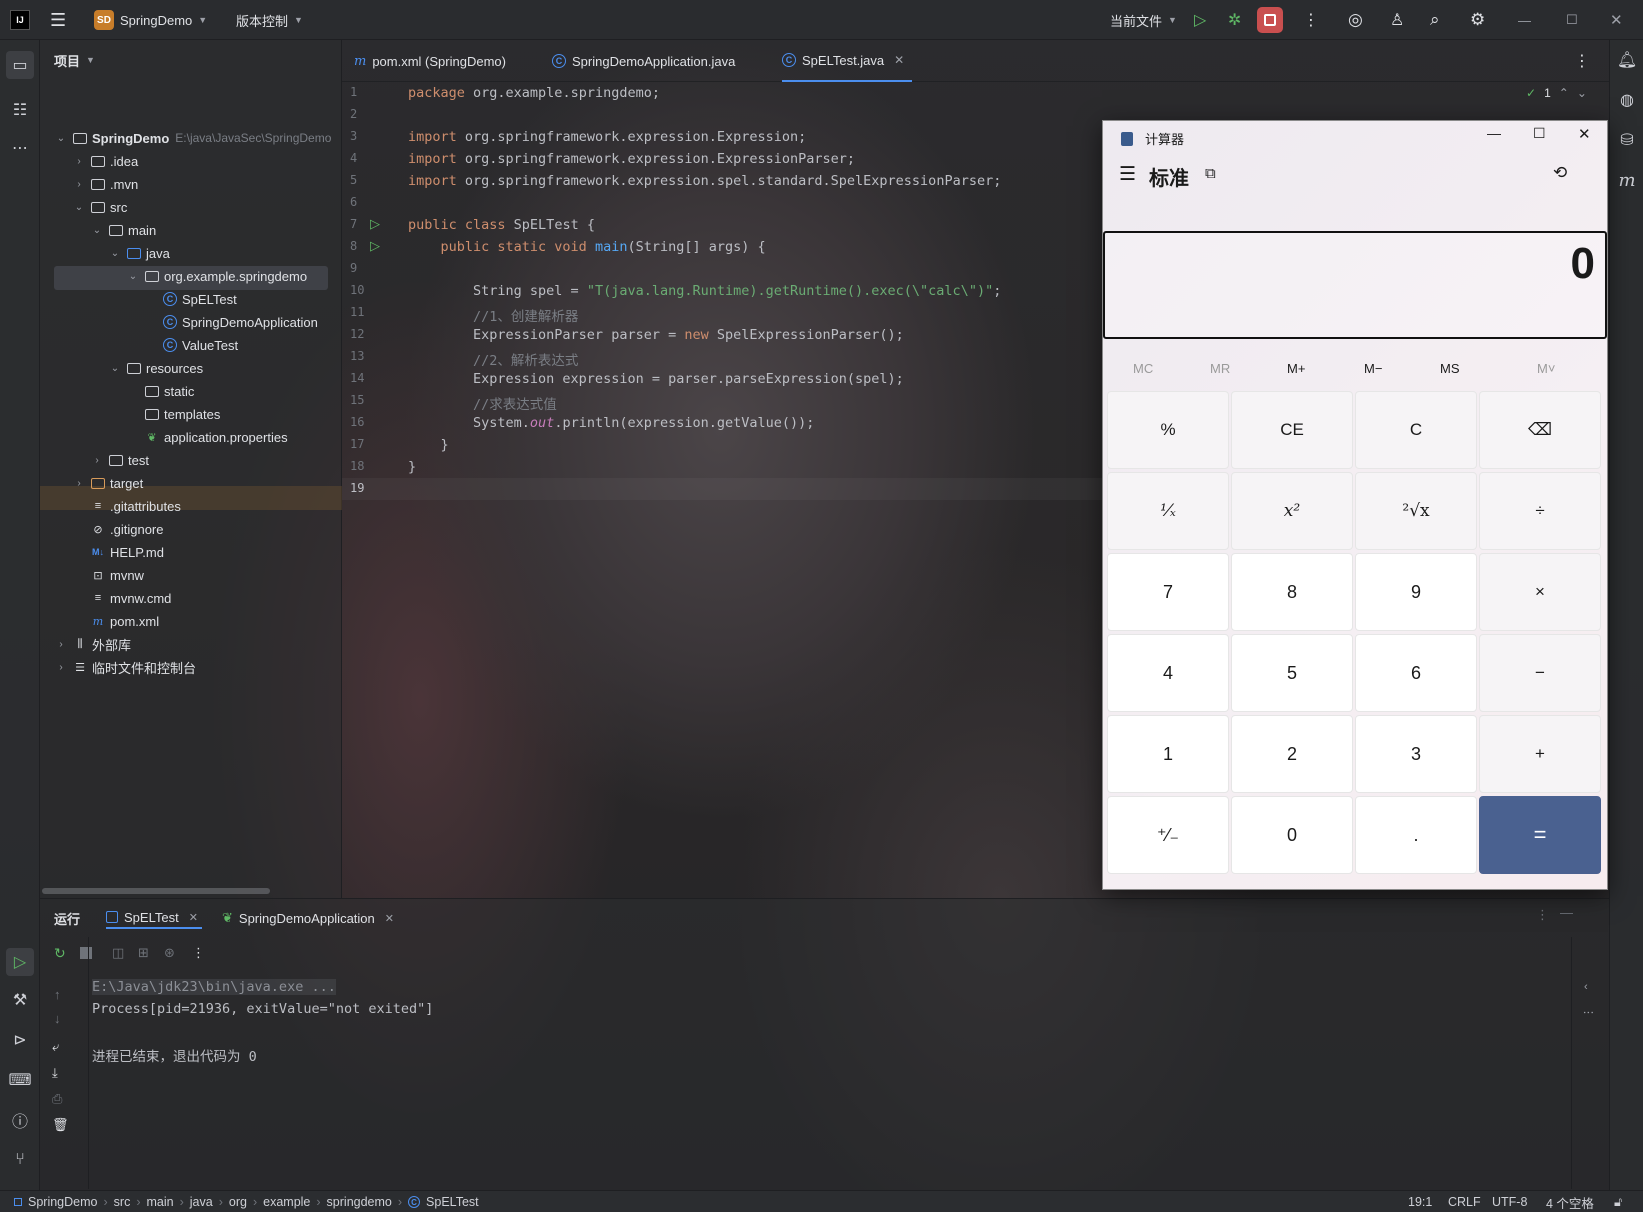 This screenshot has height=1212, width=1643. What do you see at coordinates (20, 1040) in the screenshot?
I see `services-icon: ⊳` at bounding box center [20, 1040].